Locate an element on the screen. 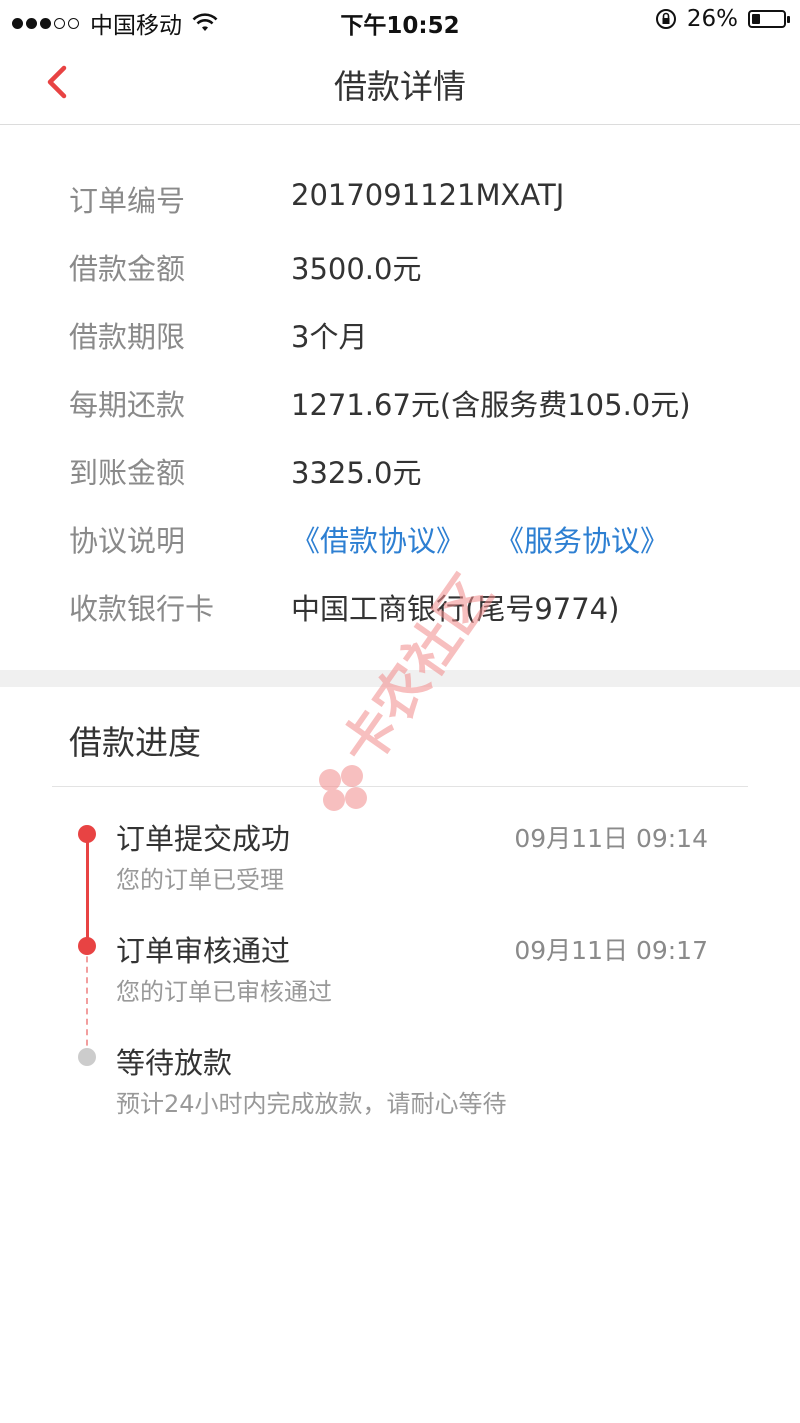  detail-label: 到账金额 is located at coordinates (127, 473).